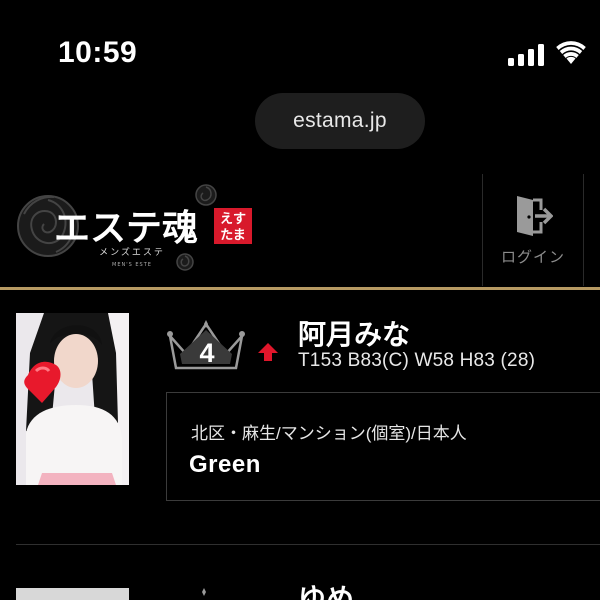 Image resolution: width=600 pixels, height=600 pixels. What do you see at coordinates (354, 333) in the screenshot?
I see `girl-name: 阿月みな` at bounding box center [354, 333].